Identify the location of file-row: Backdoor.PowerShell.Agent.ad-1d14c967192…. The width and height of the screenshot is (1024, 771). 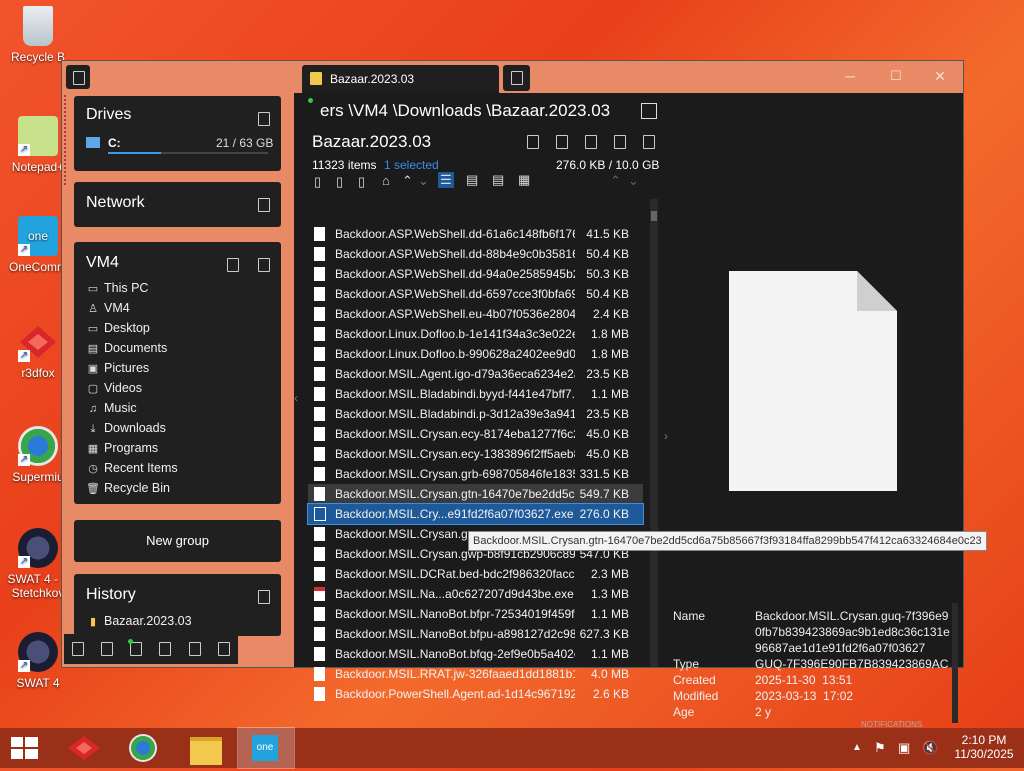
(475, 694).